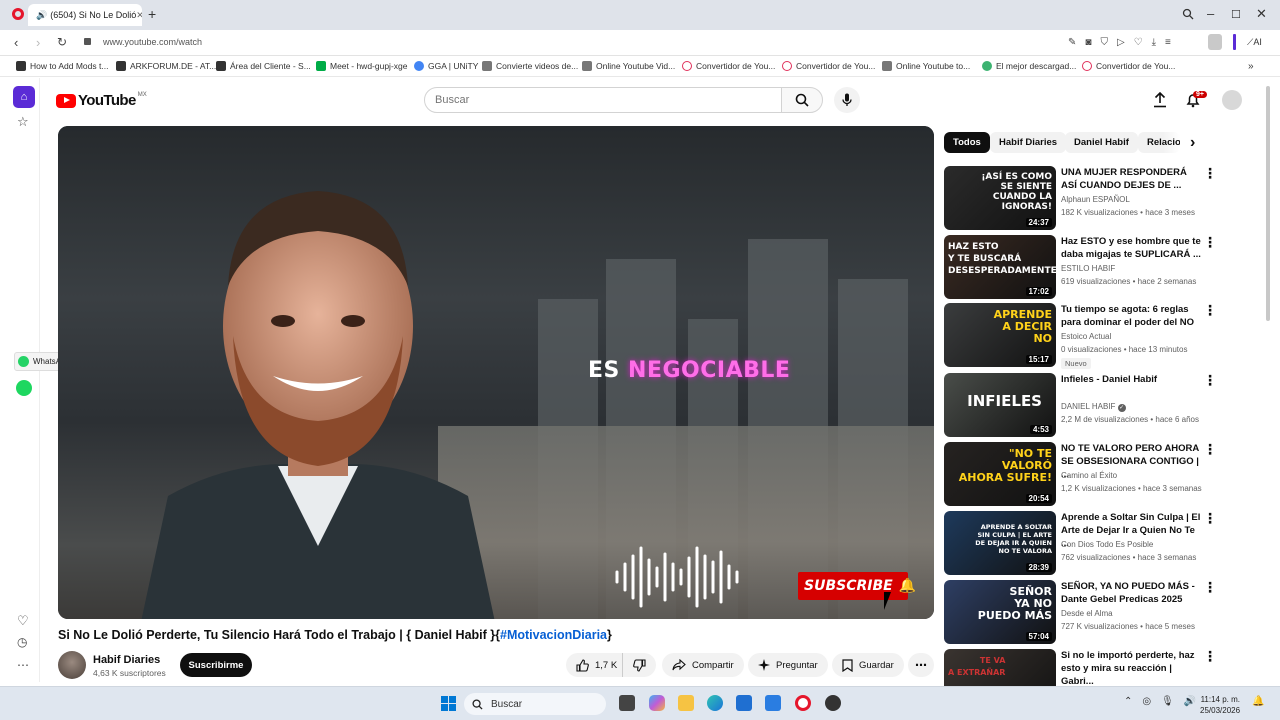 The height and width of the screenshot is (720, 1280). Describe the element at coordinates (22, 642) in the screenshot. I see `history-icon: ◷` at that location.